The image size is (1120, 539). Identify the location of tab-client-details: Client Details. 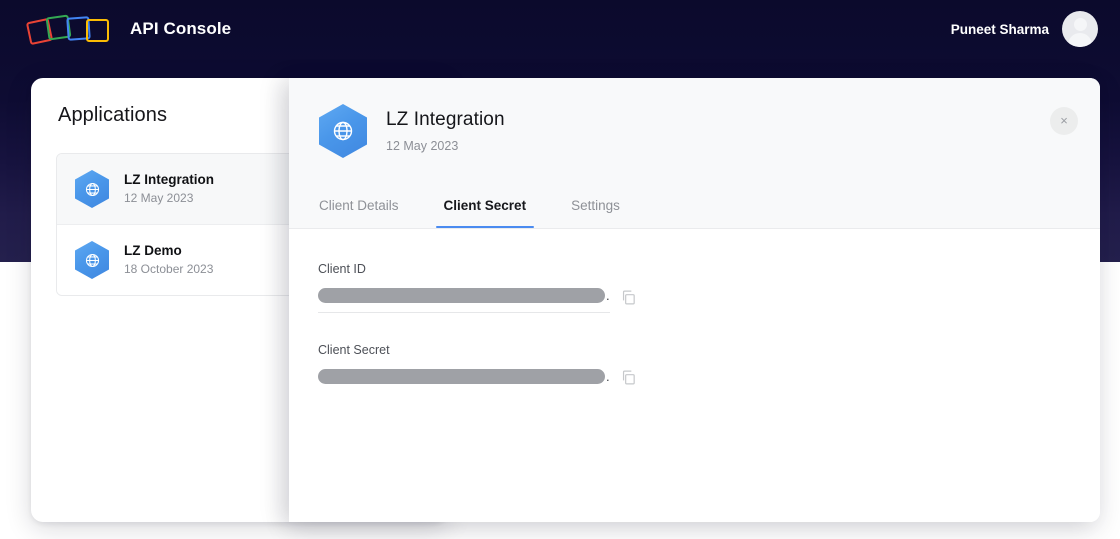
(359, 206).